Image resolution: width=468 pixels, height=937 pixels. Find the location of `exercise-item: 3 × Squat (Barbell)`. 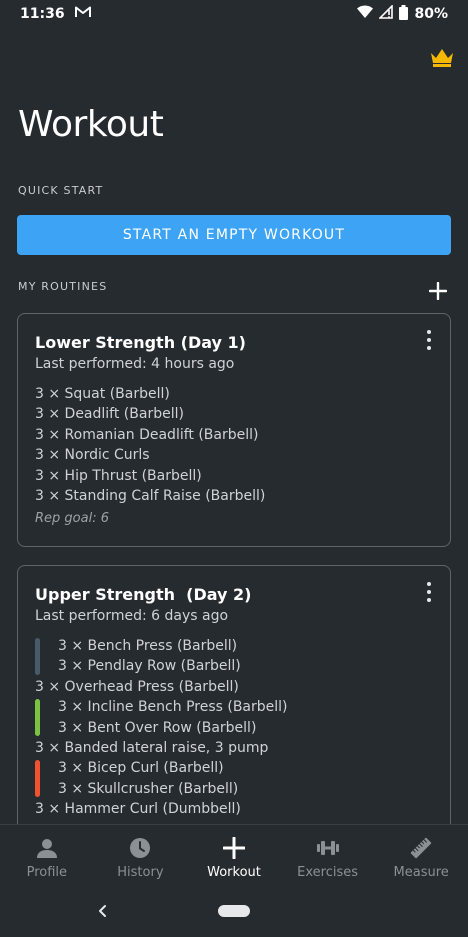

exercise-item: 3 × Squat (Barbell) is located at coordinates (102, 394).